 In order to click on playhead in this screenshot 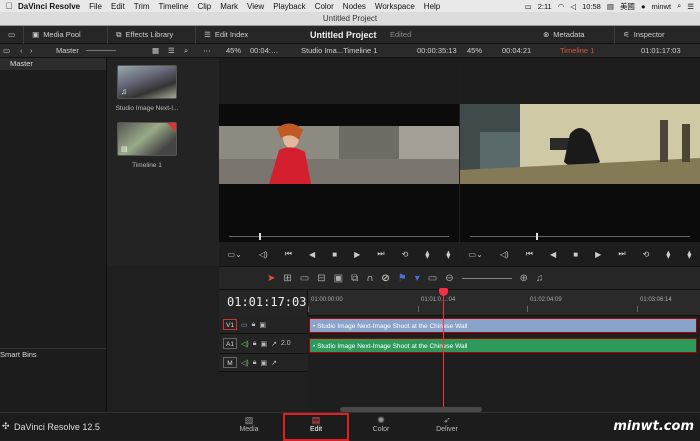, I will do `click(443, 351)`.